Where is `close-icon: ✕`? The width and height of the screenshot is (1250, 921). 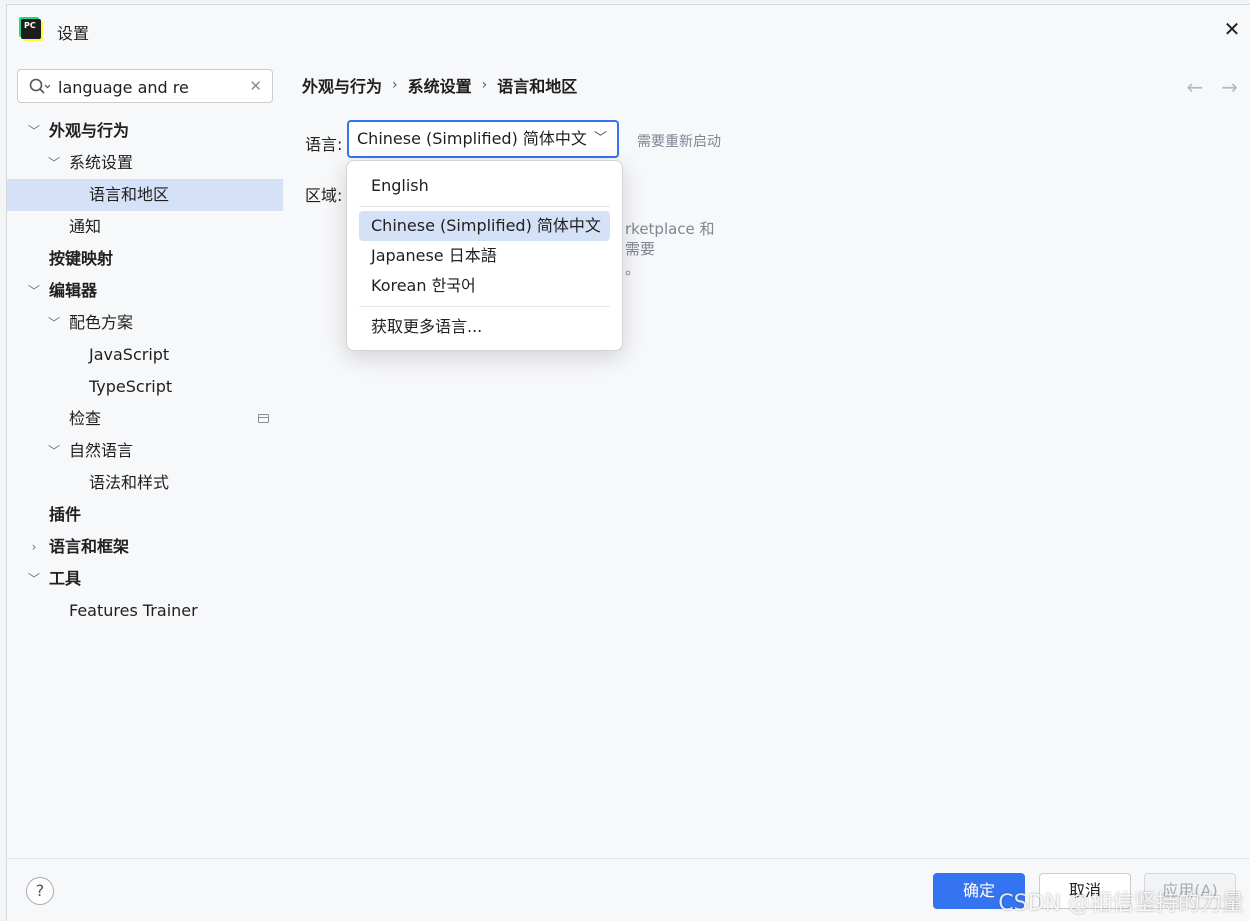 close-icon: ✕ is located at coordinates (1232, 29).